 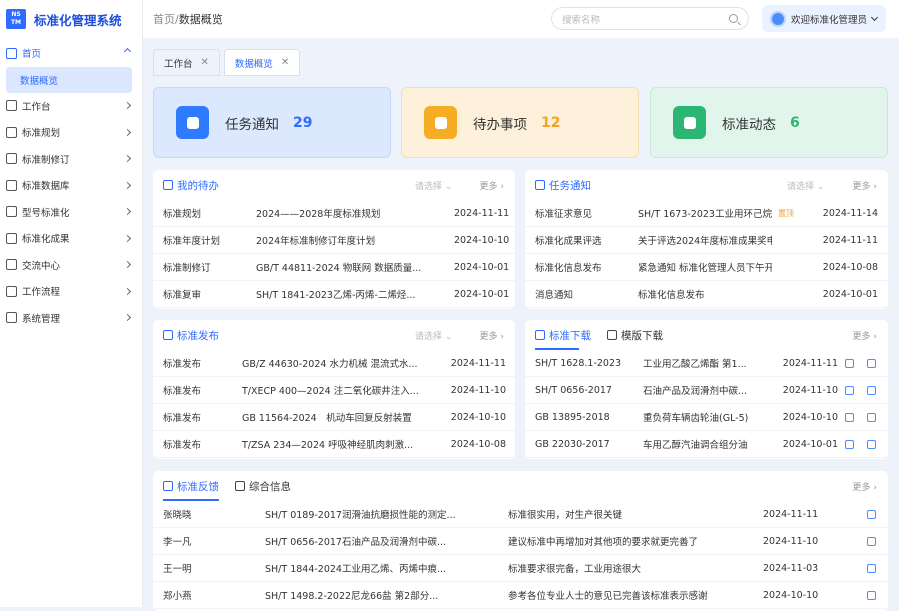 I want to click on panel-tab-secondary: 综合信息, so click(x=263, y=486).